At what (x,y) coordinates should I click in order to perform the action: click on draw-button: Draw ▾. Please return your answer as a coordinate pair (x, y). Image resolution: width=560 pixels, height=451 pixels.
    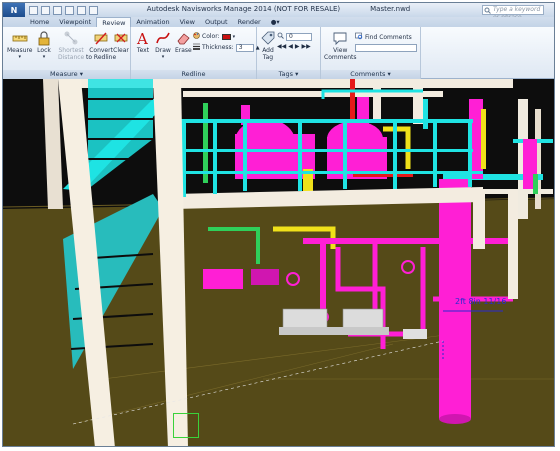
    Looking at the image, I should click on (163, 45).